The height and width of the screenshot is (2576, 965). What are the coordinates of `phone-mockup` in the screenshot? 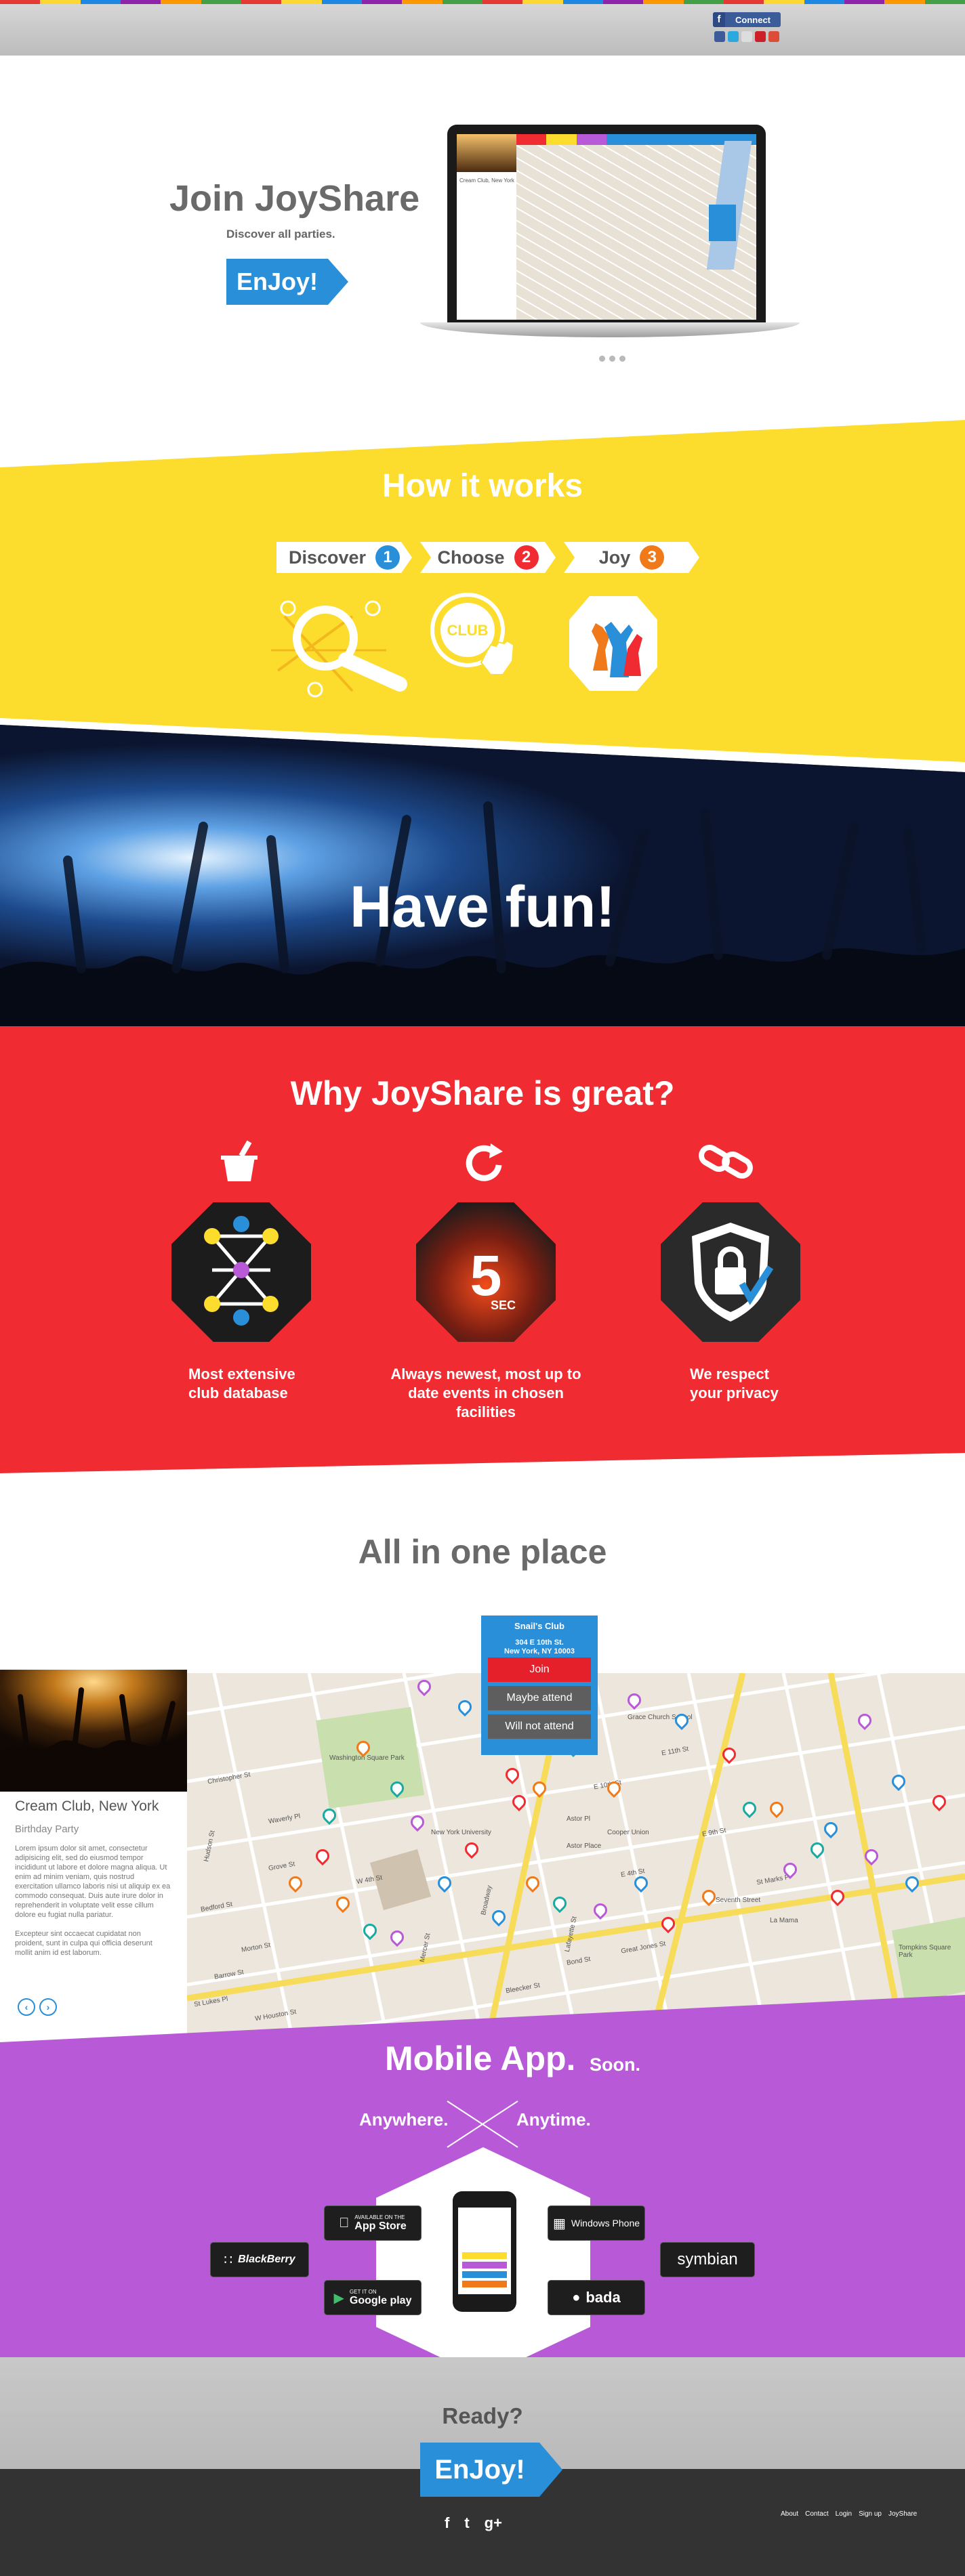 It's located at (484, 2251).